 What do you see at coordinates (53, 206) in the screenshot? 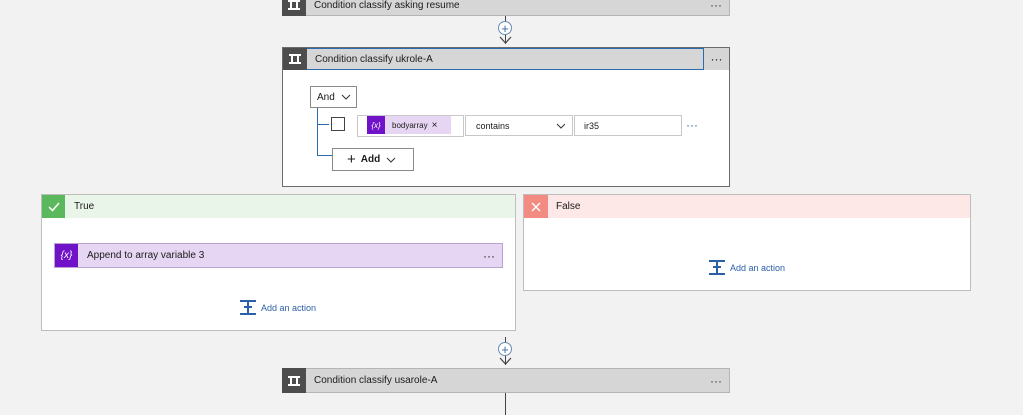
I see `check-icon` at bounding box center [53, 206].